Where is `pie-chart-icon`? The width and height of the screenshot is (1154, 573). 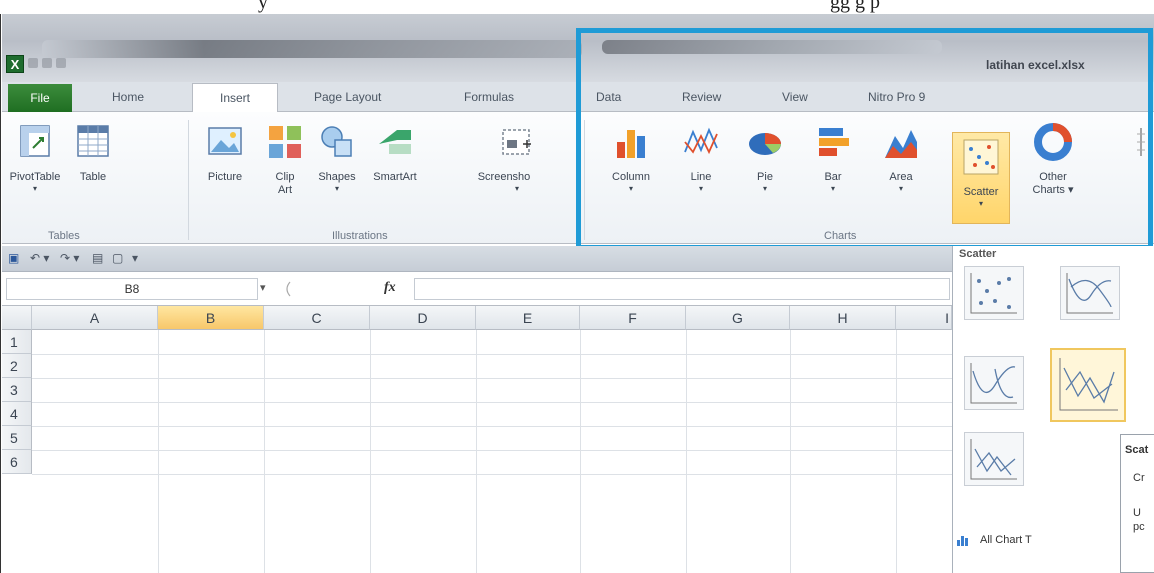
pie-chart-icon is located at coordinates (765, 144).